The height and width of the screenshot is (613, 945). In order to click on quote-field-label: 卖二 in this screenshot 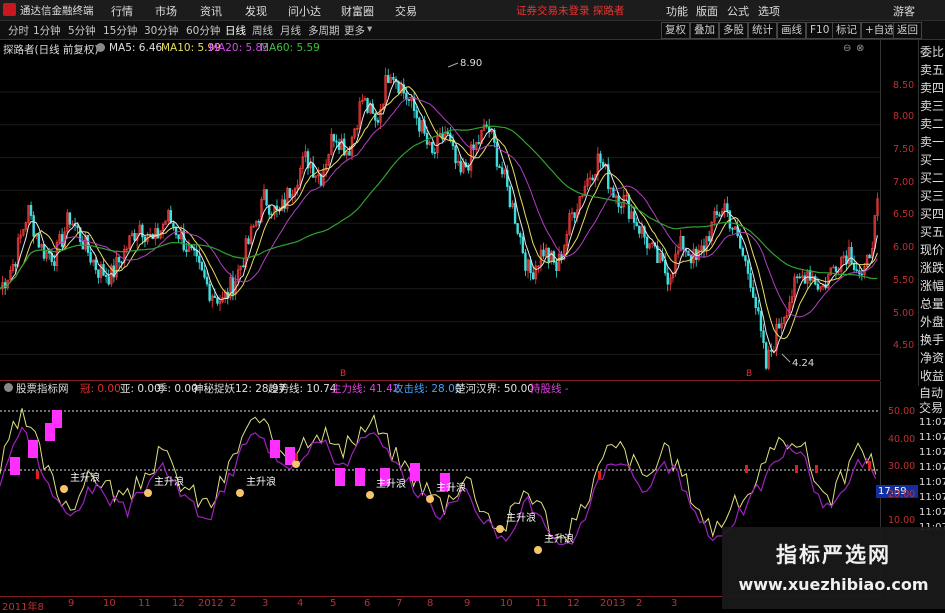, I will do `click(932, 124)`.